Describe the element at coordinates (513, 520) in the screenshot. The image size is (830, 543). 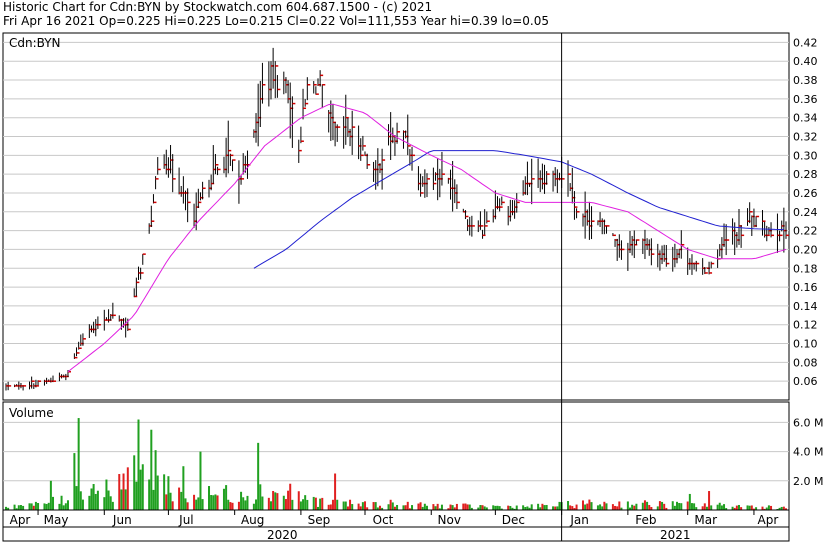
I see `month-label: Dec` at that location.